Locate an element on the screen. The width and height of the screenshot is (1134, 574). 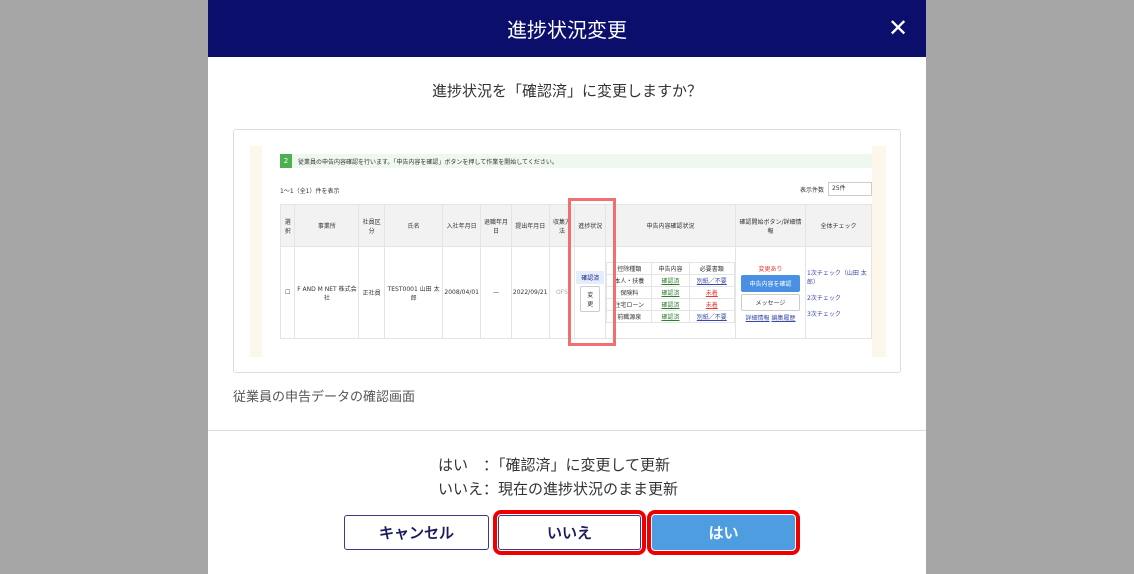
cell: TEST0001 山田 太郎 is located at coordinates (413, 292).